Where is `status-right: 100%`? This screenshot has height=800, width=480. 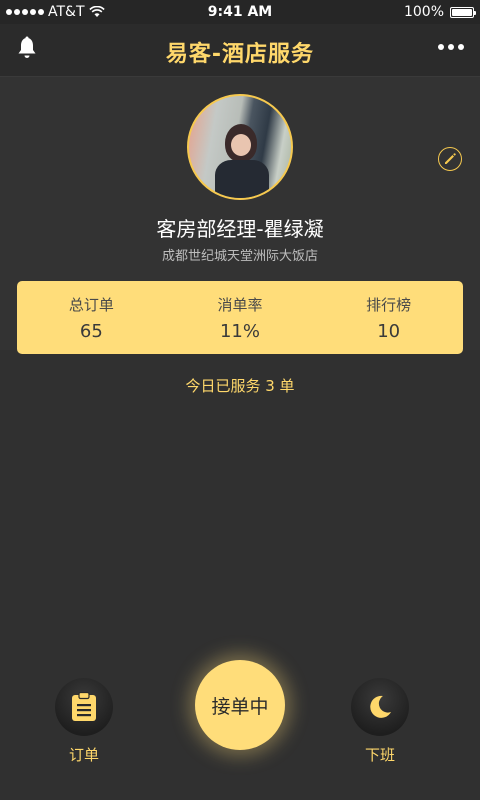 status-right: 100% is located at coordinates (439, 12).